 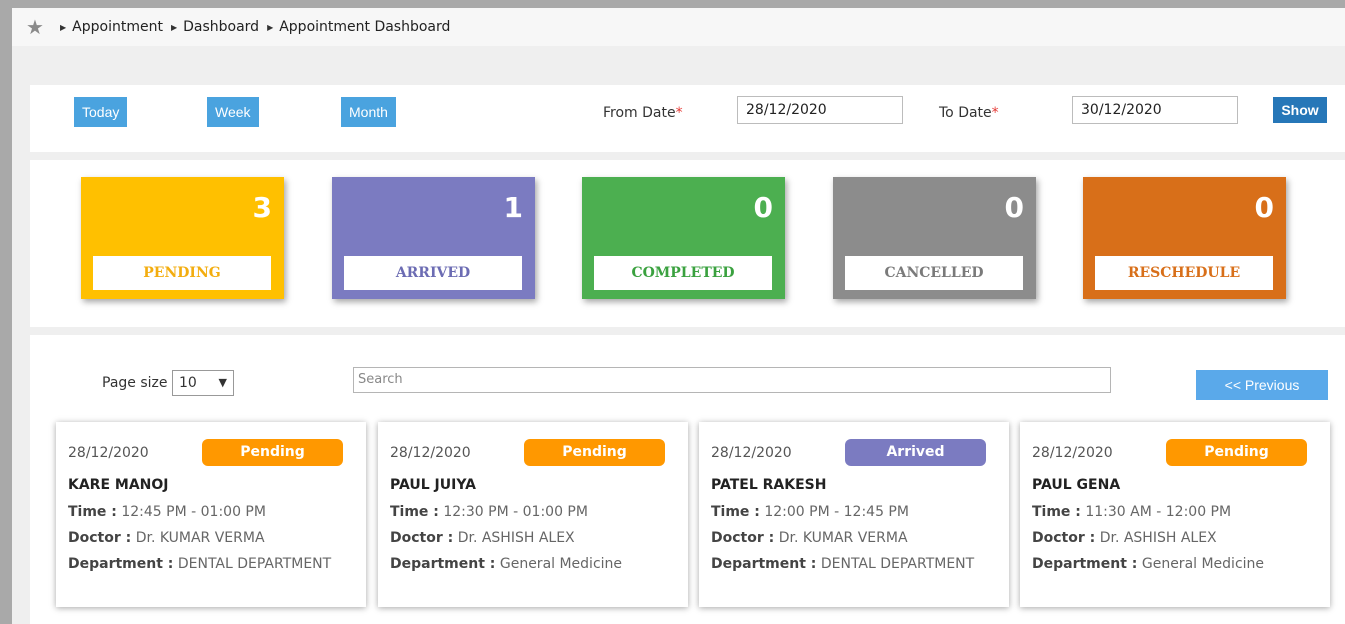 What do you see at coordinates (433, 273) in the screenshot?
I see `arrived-label: ARRIVED` at bounding box center [433, 273].